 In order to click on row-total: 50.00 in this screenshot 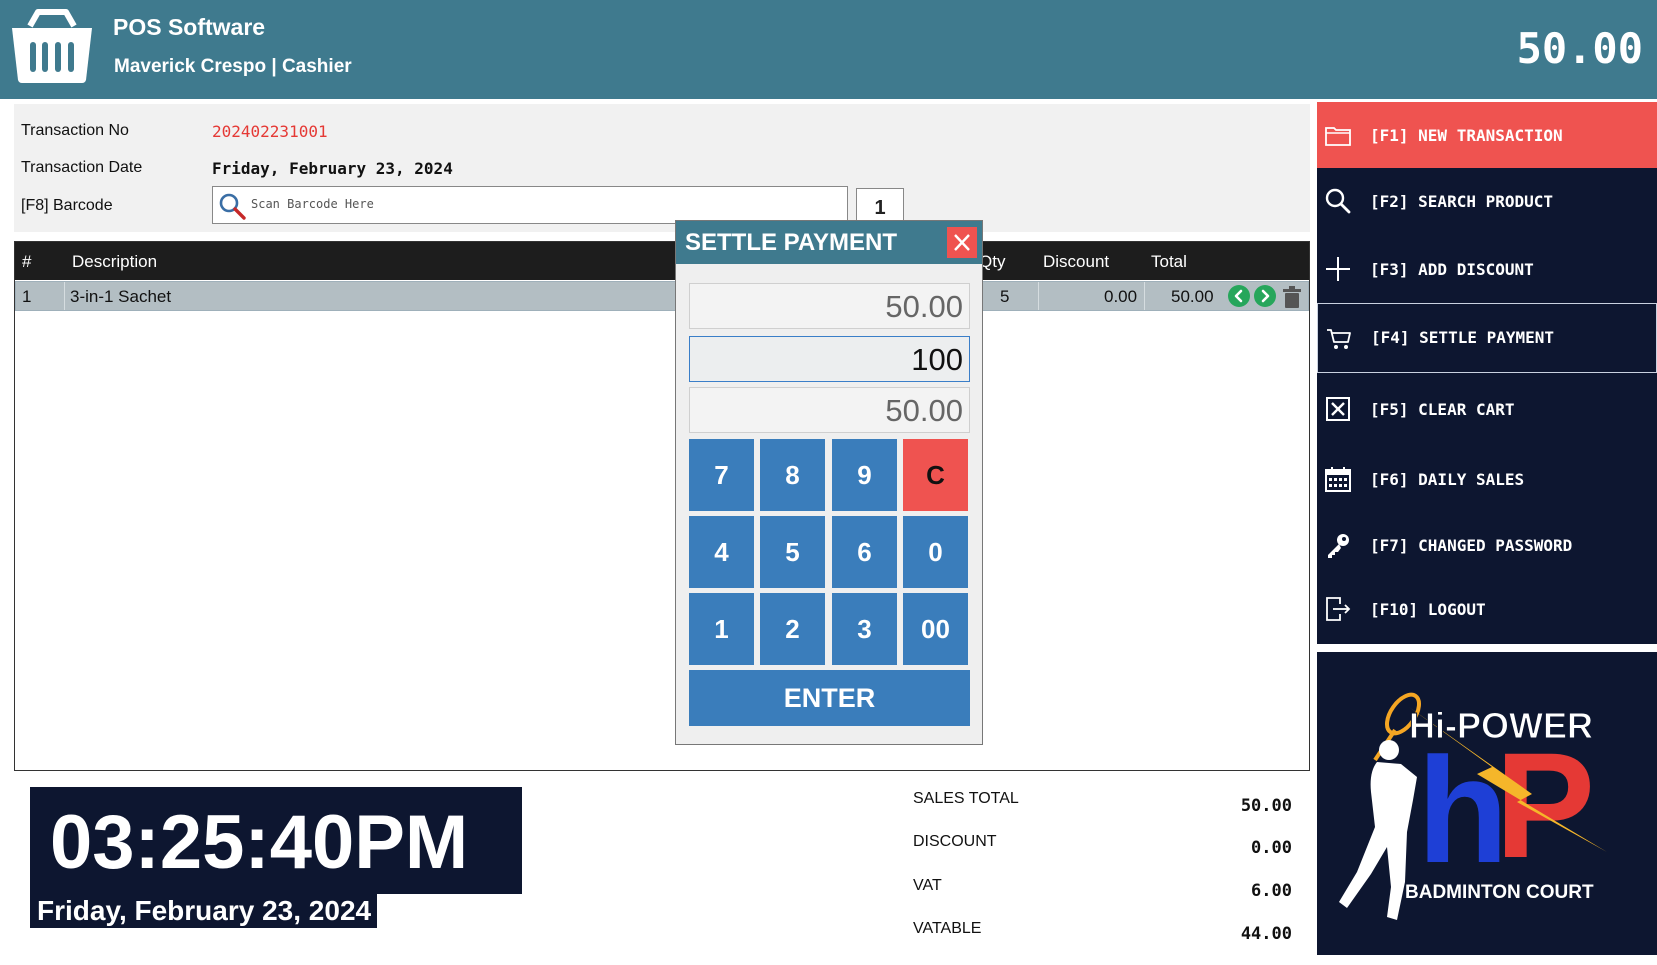, I will do `click(1192, 296)`.